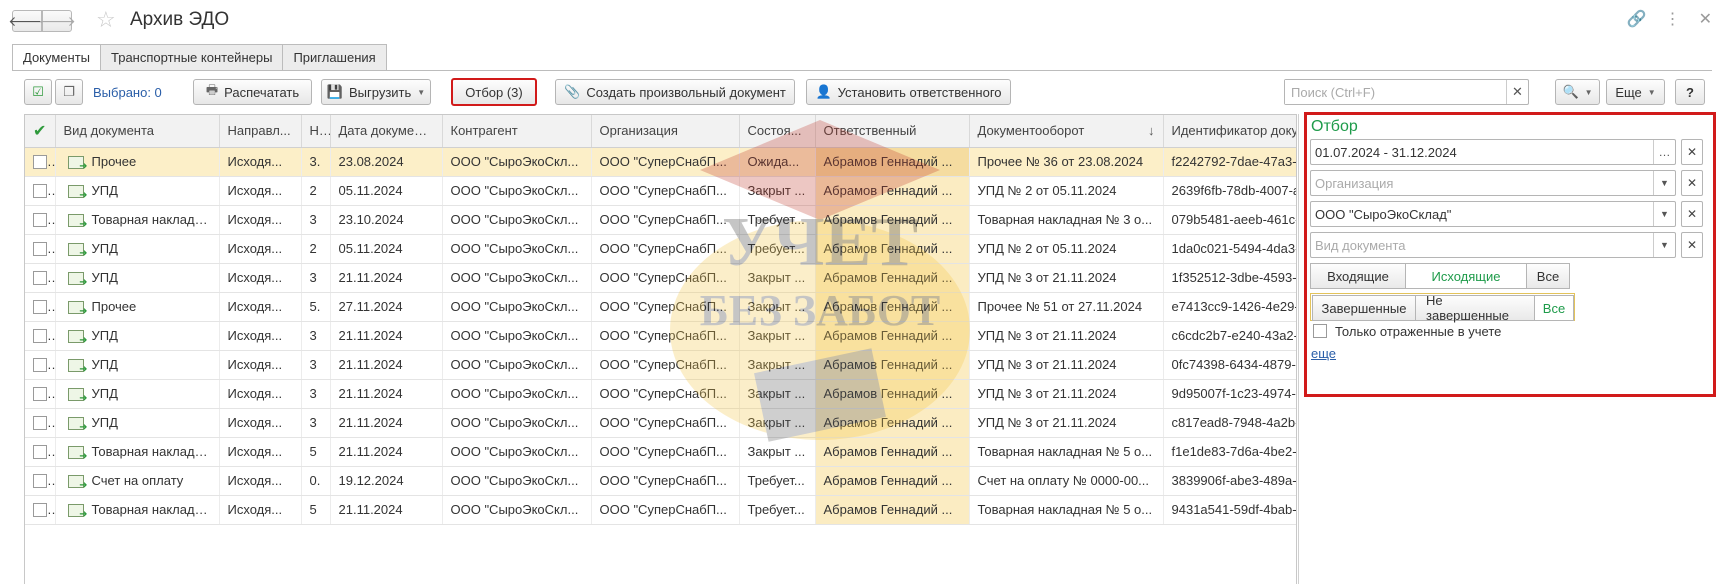 The width and height of the screenshot is (1726, 584). Describe the element at coordinates (1577, 92) in the screenshot. I see `search-button: 🔍 ▼` at that location.